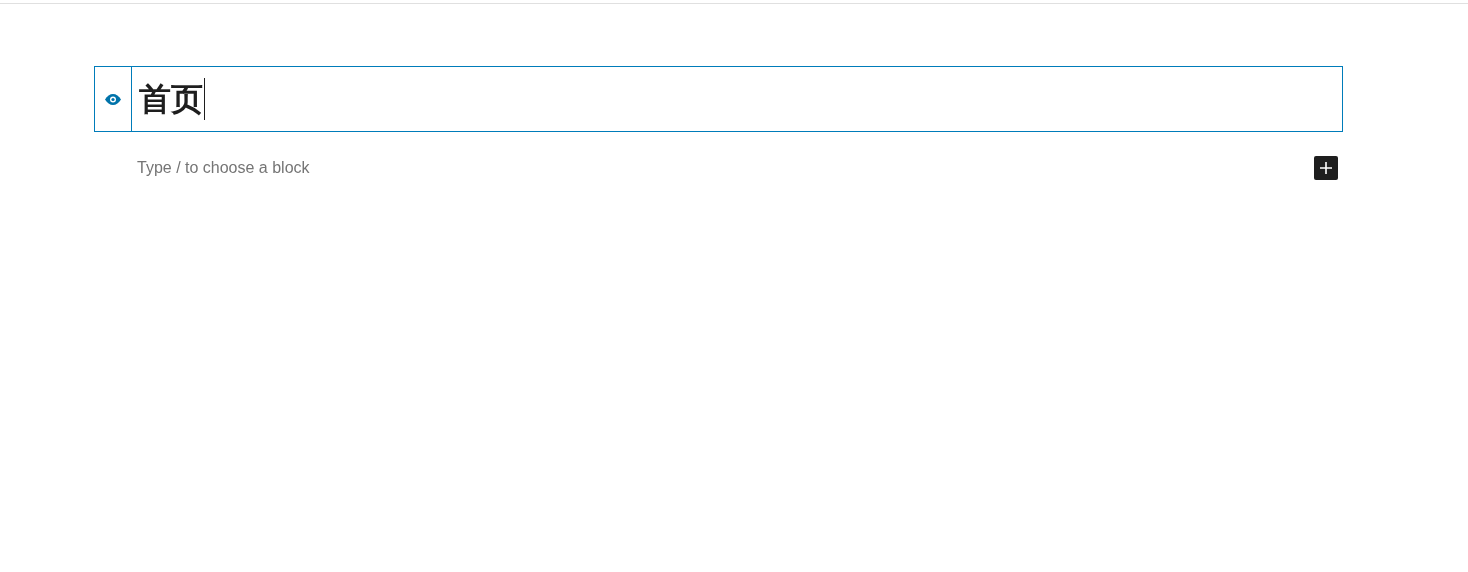 Image resolution: width=1468 pixels, height=572 pixels. I want to click on paragraph-field: Type / to choose a block, so click(725, 168).